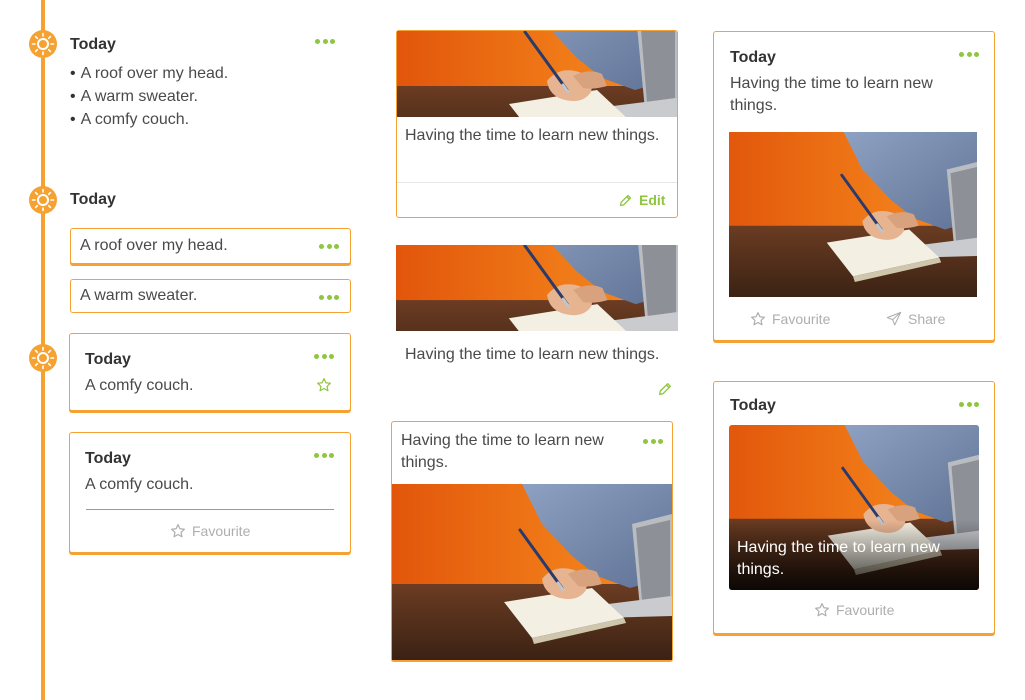  I want to click on desk-photo: Having the time to learn new things., so click(854, 507).